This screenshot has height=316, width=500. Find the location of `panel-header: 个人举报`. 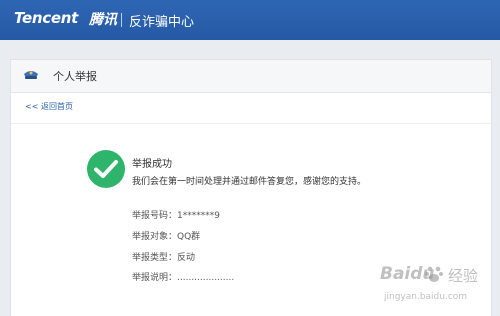

panel-header: 个人举报 is located at coordinates (251, 76).